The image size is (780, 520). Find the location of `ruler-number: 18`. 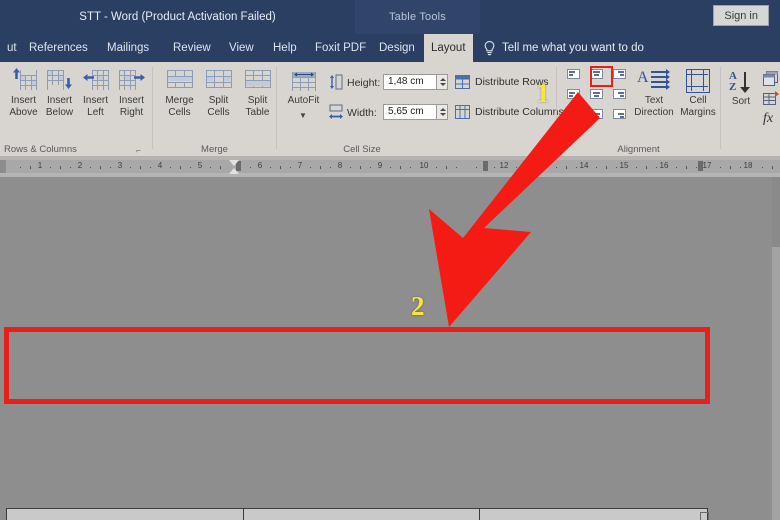

ruler-number: 18 is located at coordinates (748, 165).